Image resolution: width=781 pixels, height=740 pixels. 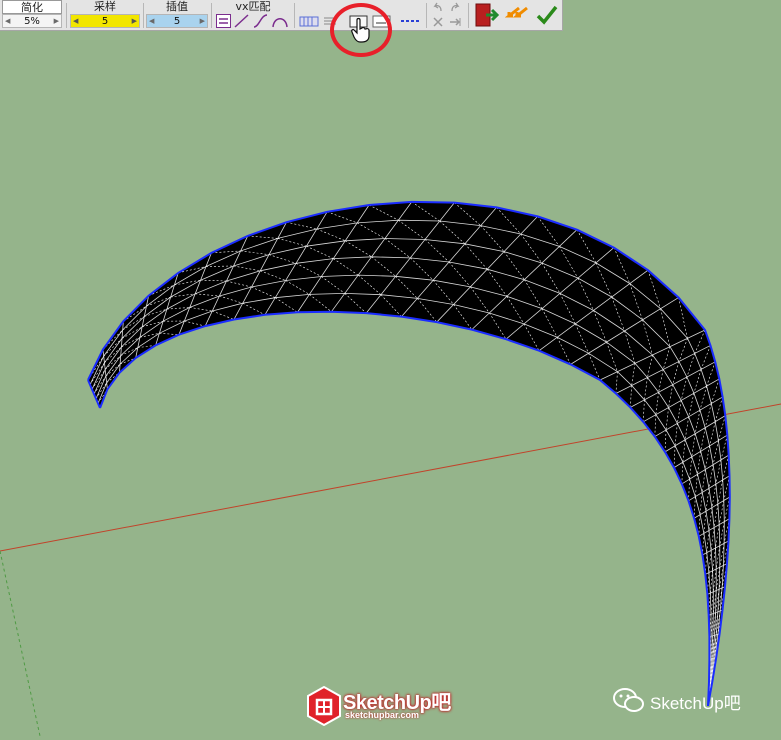 I want to click on wechat-icon, so click(x=629, y=700).